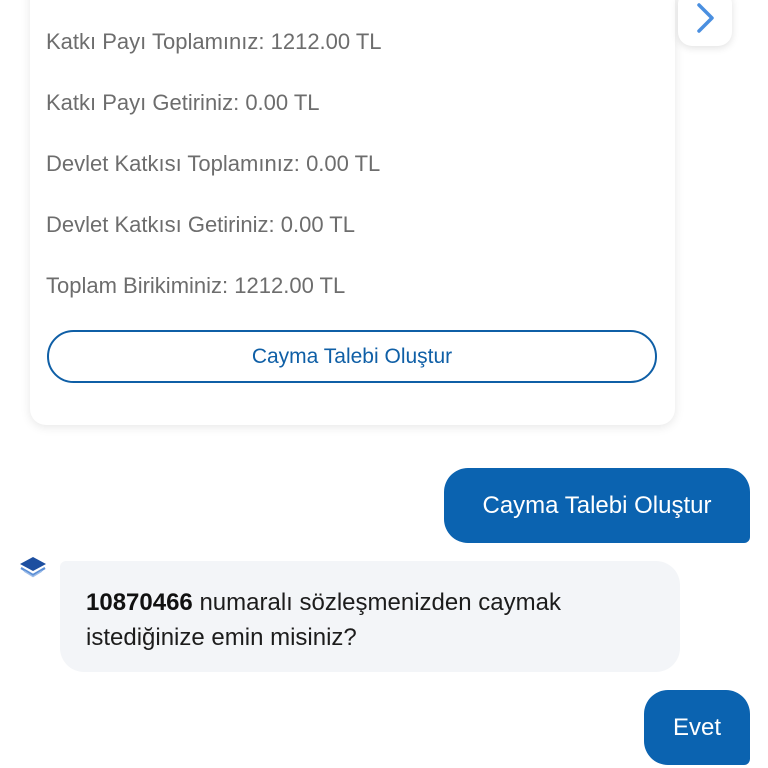 Image resolution: width=768 pixels, height=768 pixels. I want to click on user-message-text: Cayma Talebi Oluştur, so click(597, 505).